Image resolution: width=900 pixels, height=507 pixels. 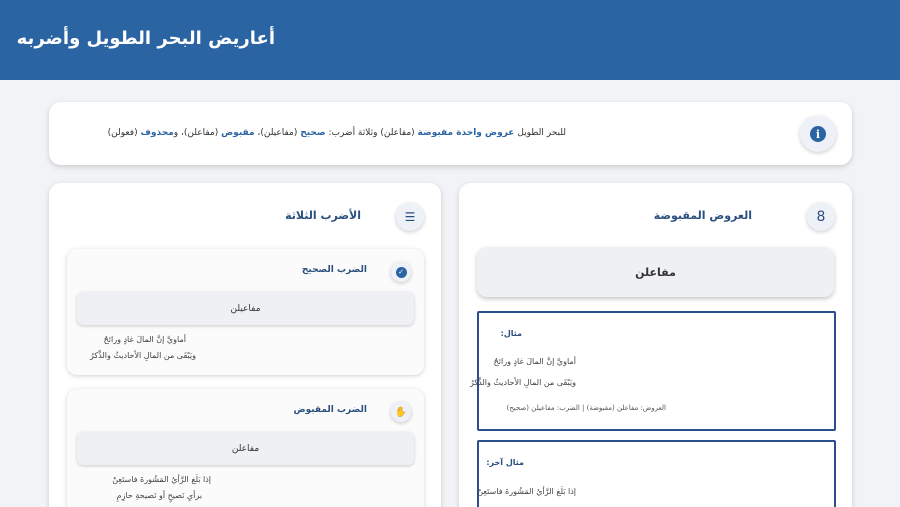 What do you see at coordinates (818, 134) in the screenshot?
I see `info-icon: i` at bounding box center [818, 134].